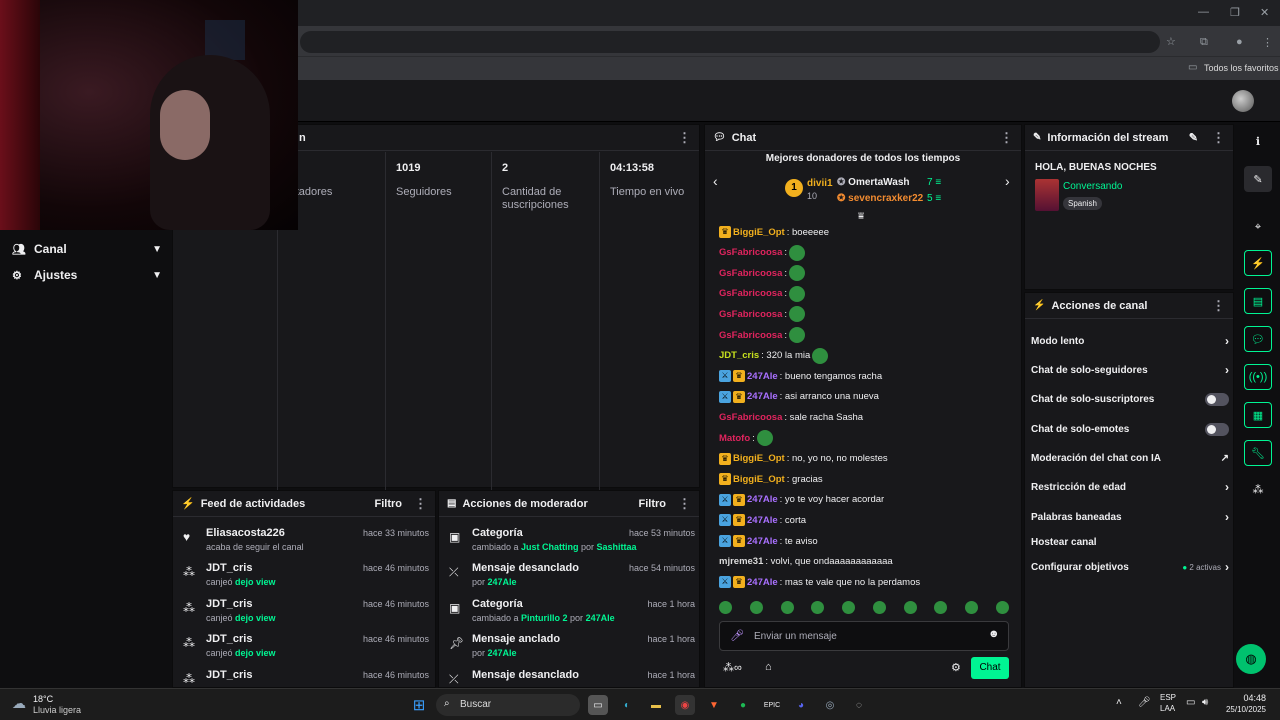  Describe the element at coordinates (759, 232) in the screenshot. I see `chat-username: BiggiE_Opt` at that location.